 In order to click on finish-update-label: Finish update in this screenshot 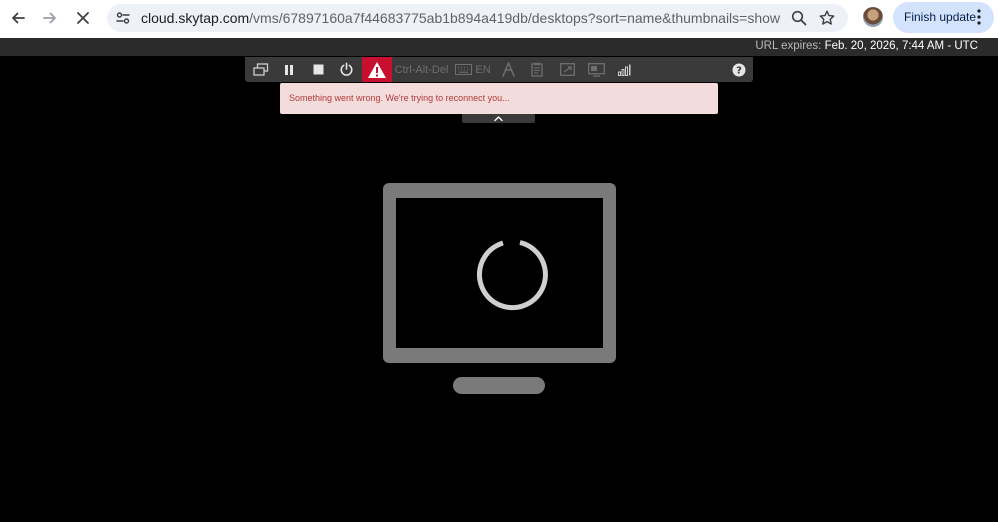, I will do `click(940, 17)`.